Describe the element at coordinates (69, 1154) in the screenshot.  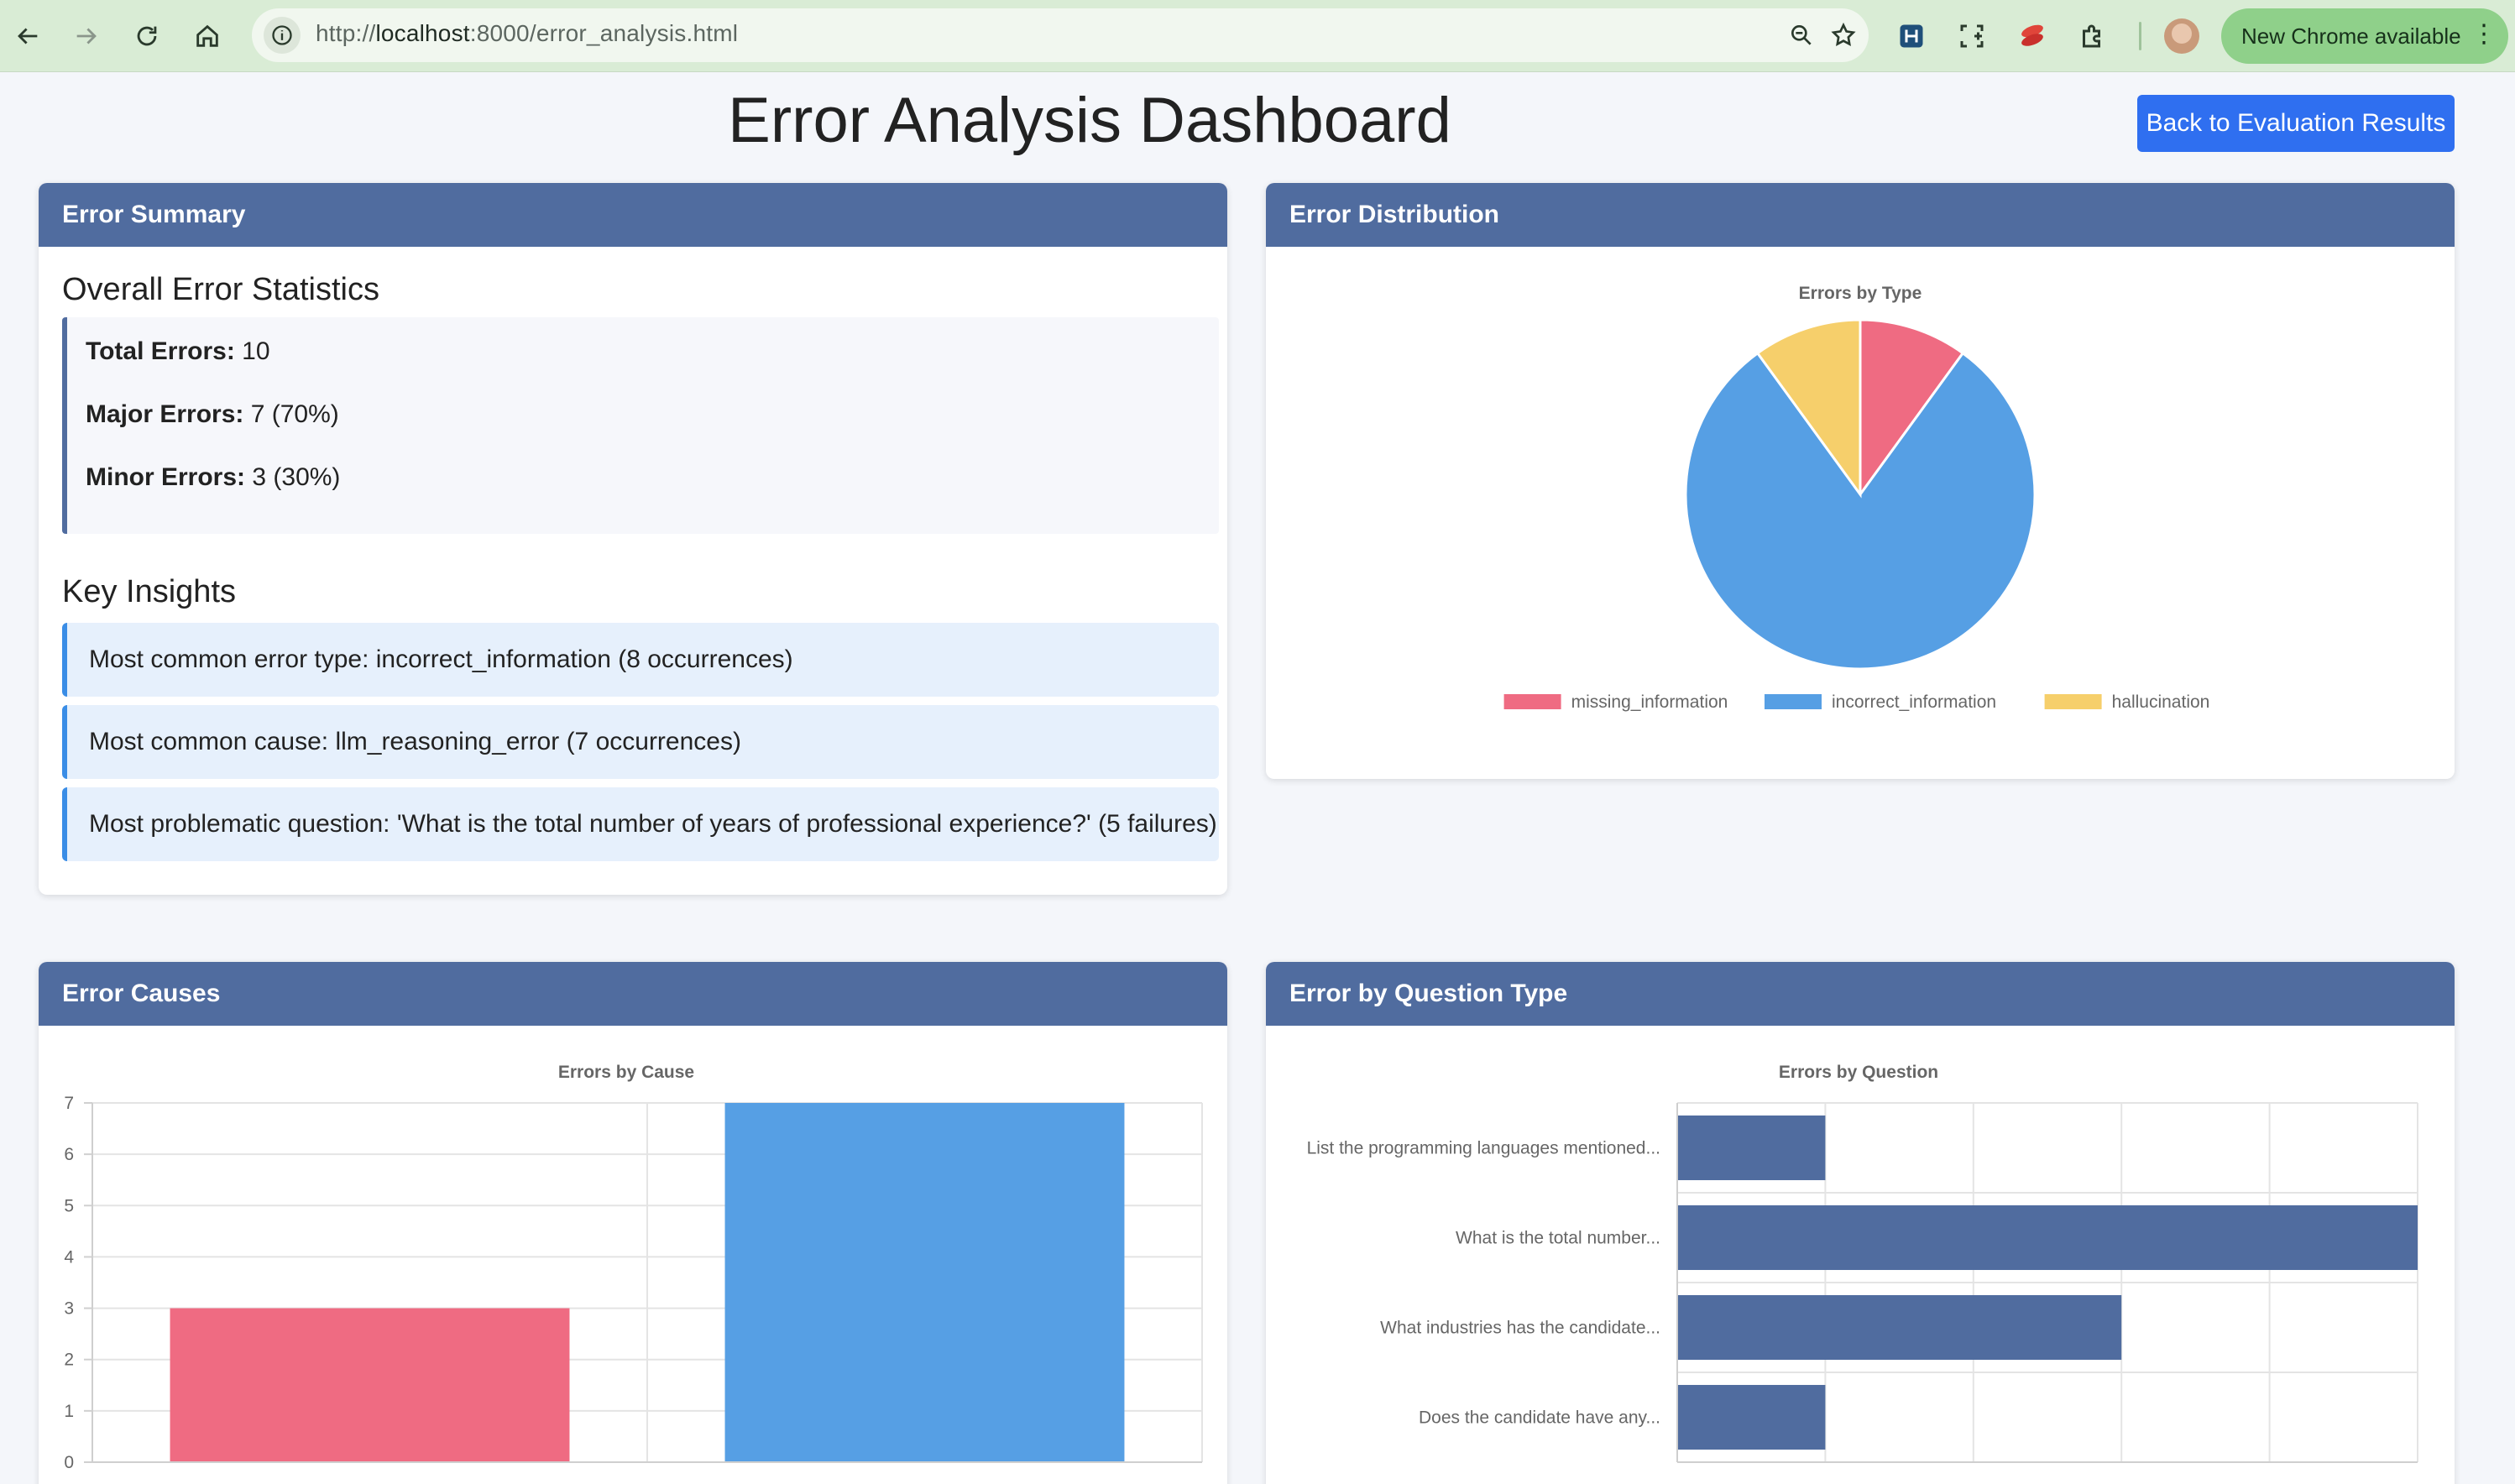
I see `cause-y-tick-label: 6` at that location.